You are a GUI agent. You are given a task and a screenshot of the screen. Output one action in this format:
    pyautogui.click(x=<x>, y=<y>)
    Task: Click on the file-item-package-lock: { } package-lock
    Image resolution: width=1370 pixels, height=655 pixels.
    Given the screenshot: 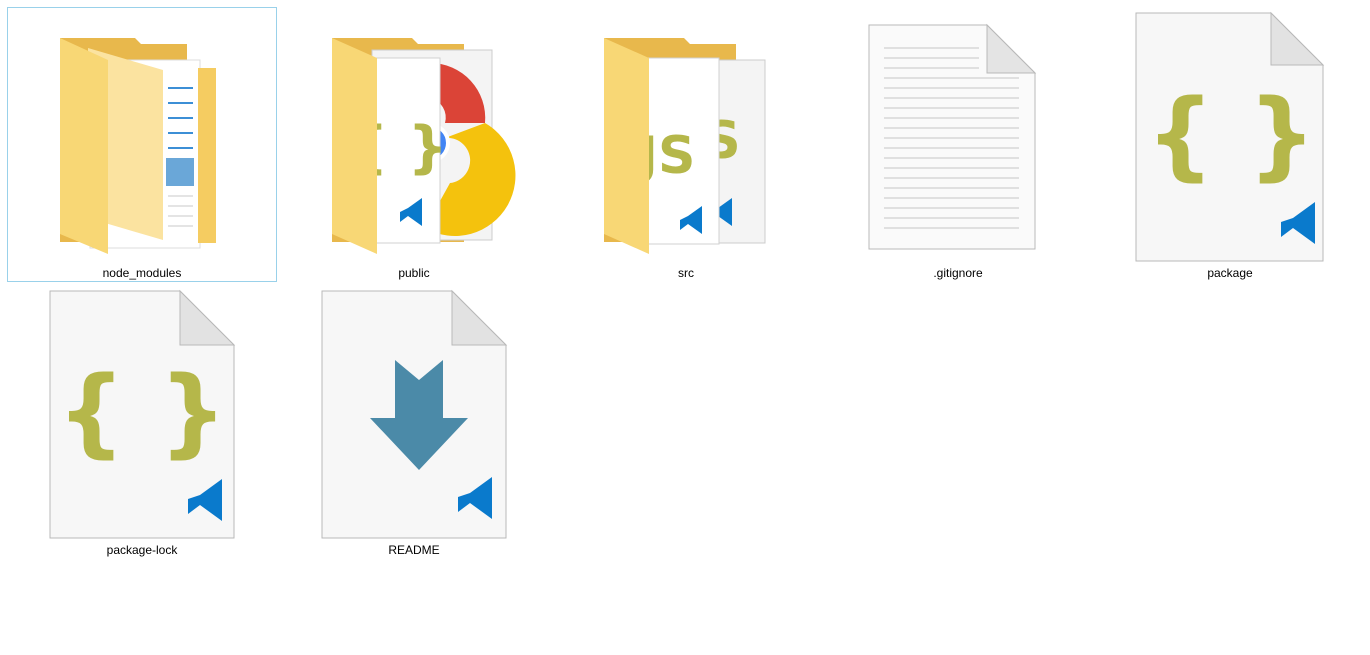 What is the action you would take?
    pyautogui.click(x=142, y=421)
    